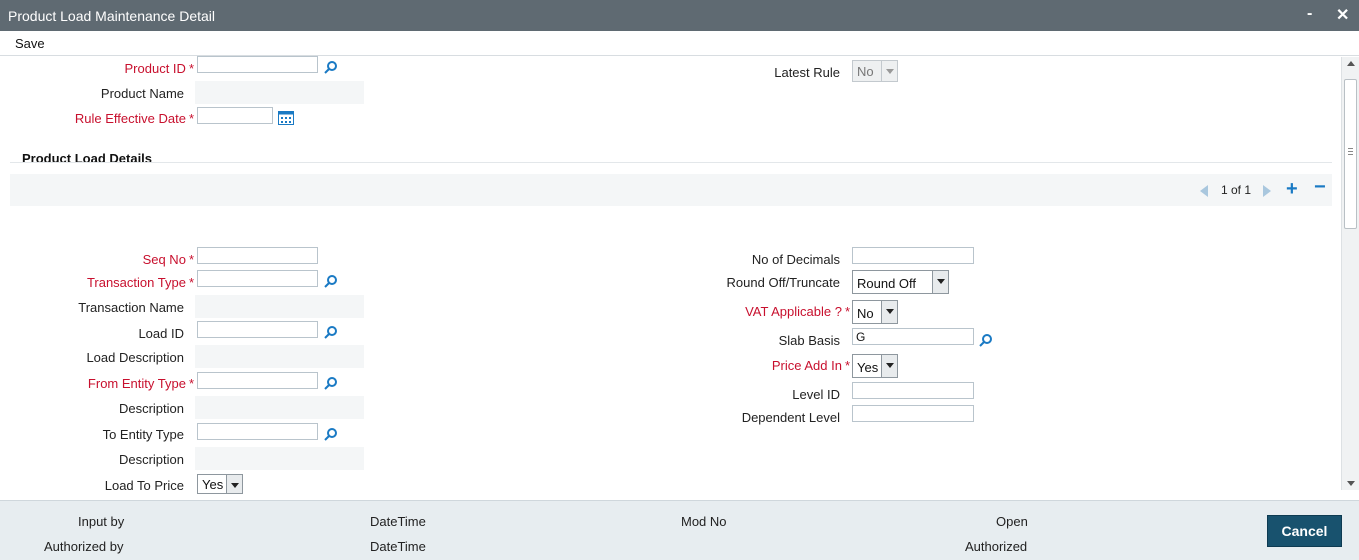  Describe the element at coordinates (136, 383) in the screenshot. I see `from-entity-type-label-text: From Entity Type` at that location.